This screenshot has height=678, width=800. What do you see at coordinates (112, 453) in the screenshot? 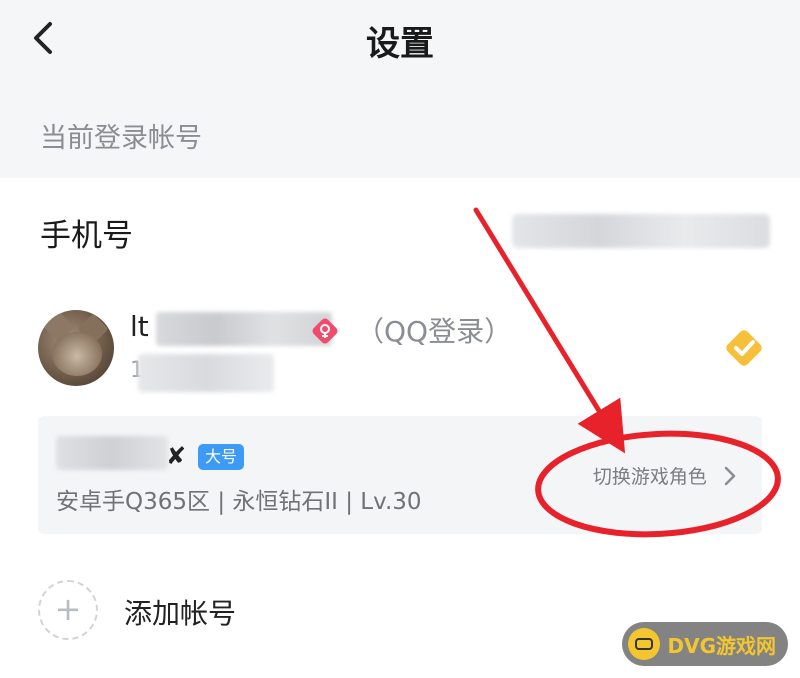
I see `role-name-redacted` at bounding box center [112, 453].